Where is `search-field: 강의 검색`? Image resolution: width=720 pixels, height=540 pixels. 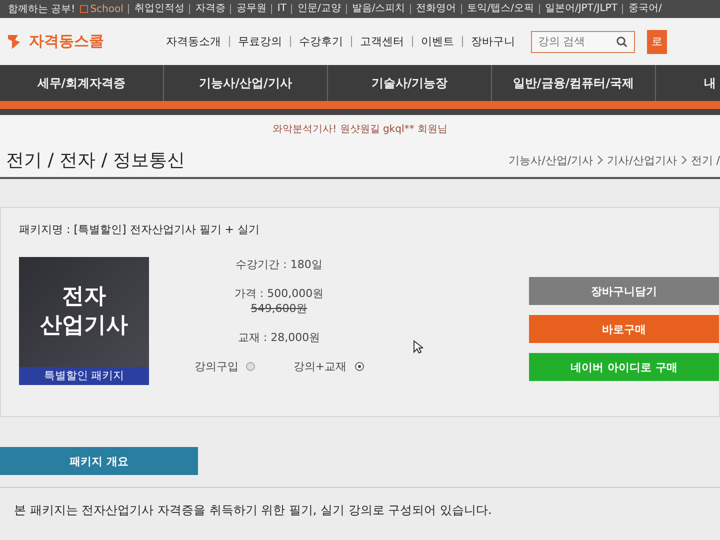
search-field: 강의 검색 is located at coordinates (583, 41).